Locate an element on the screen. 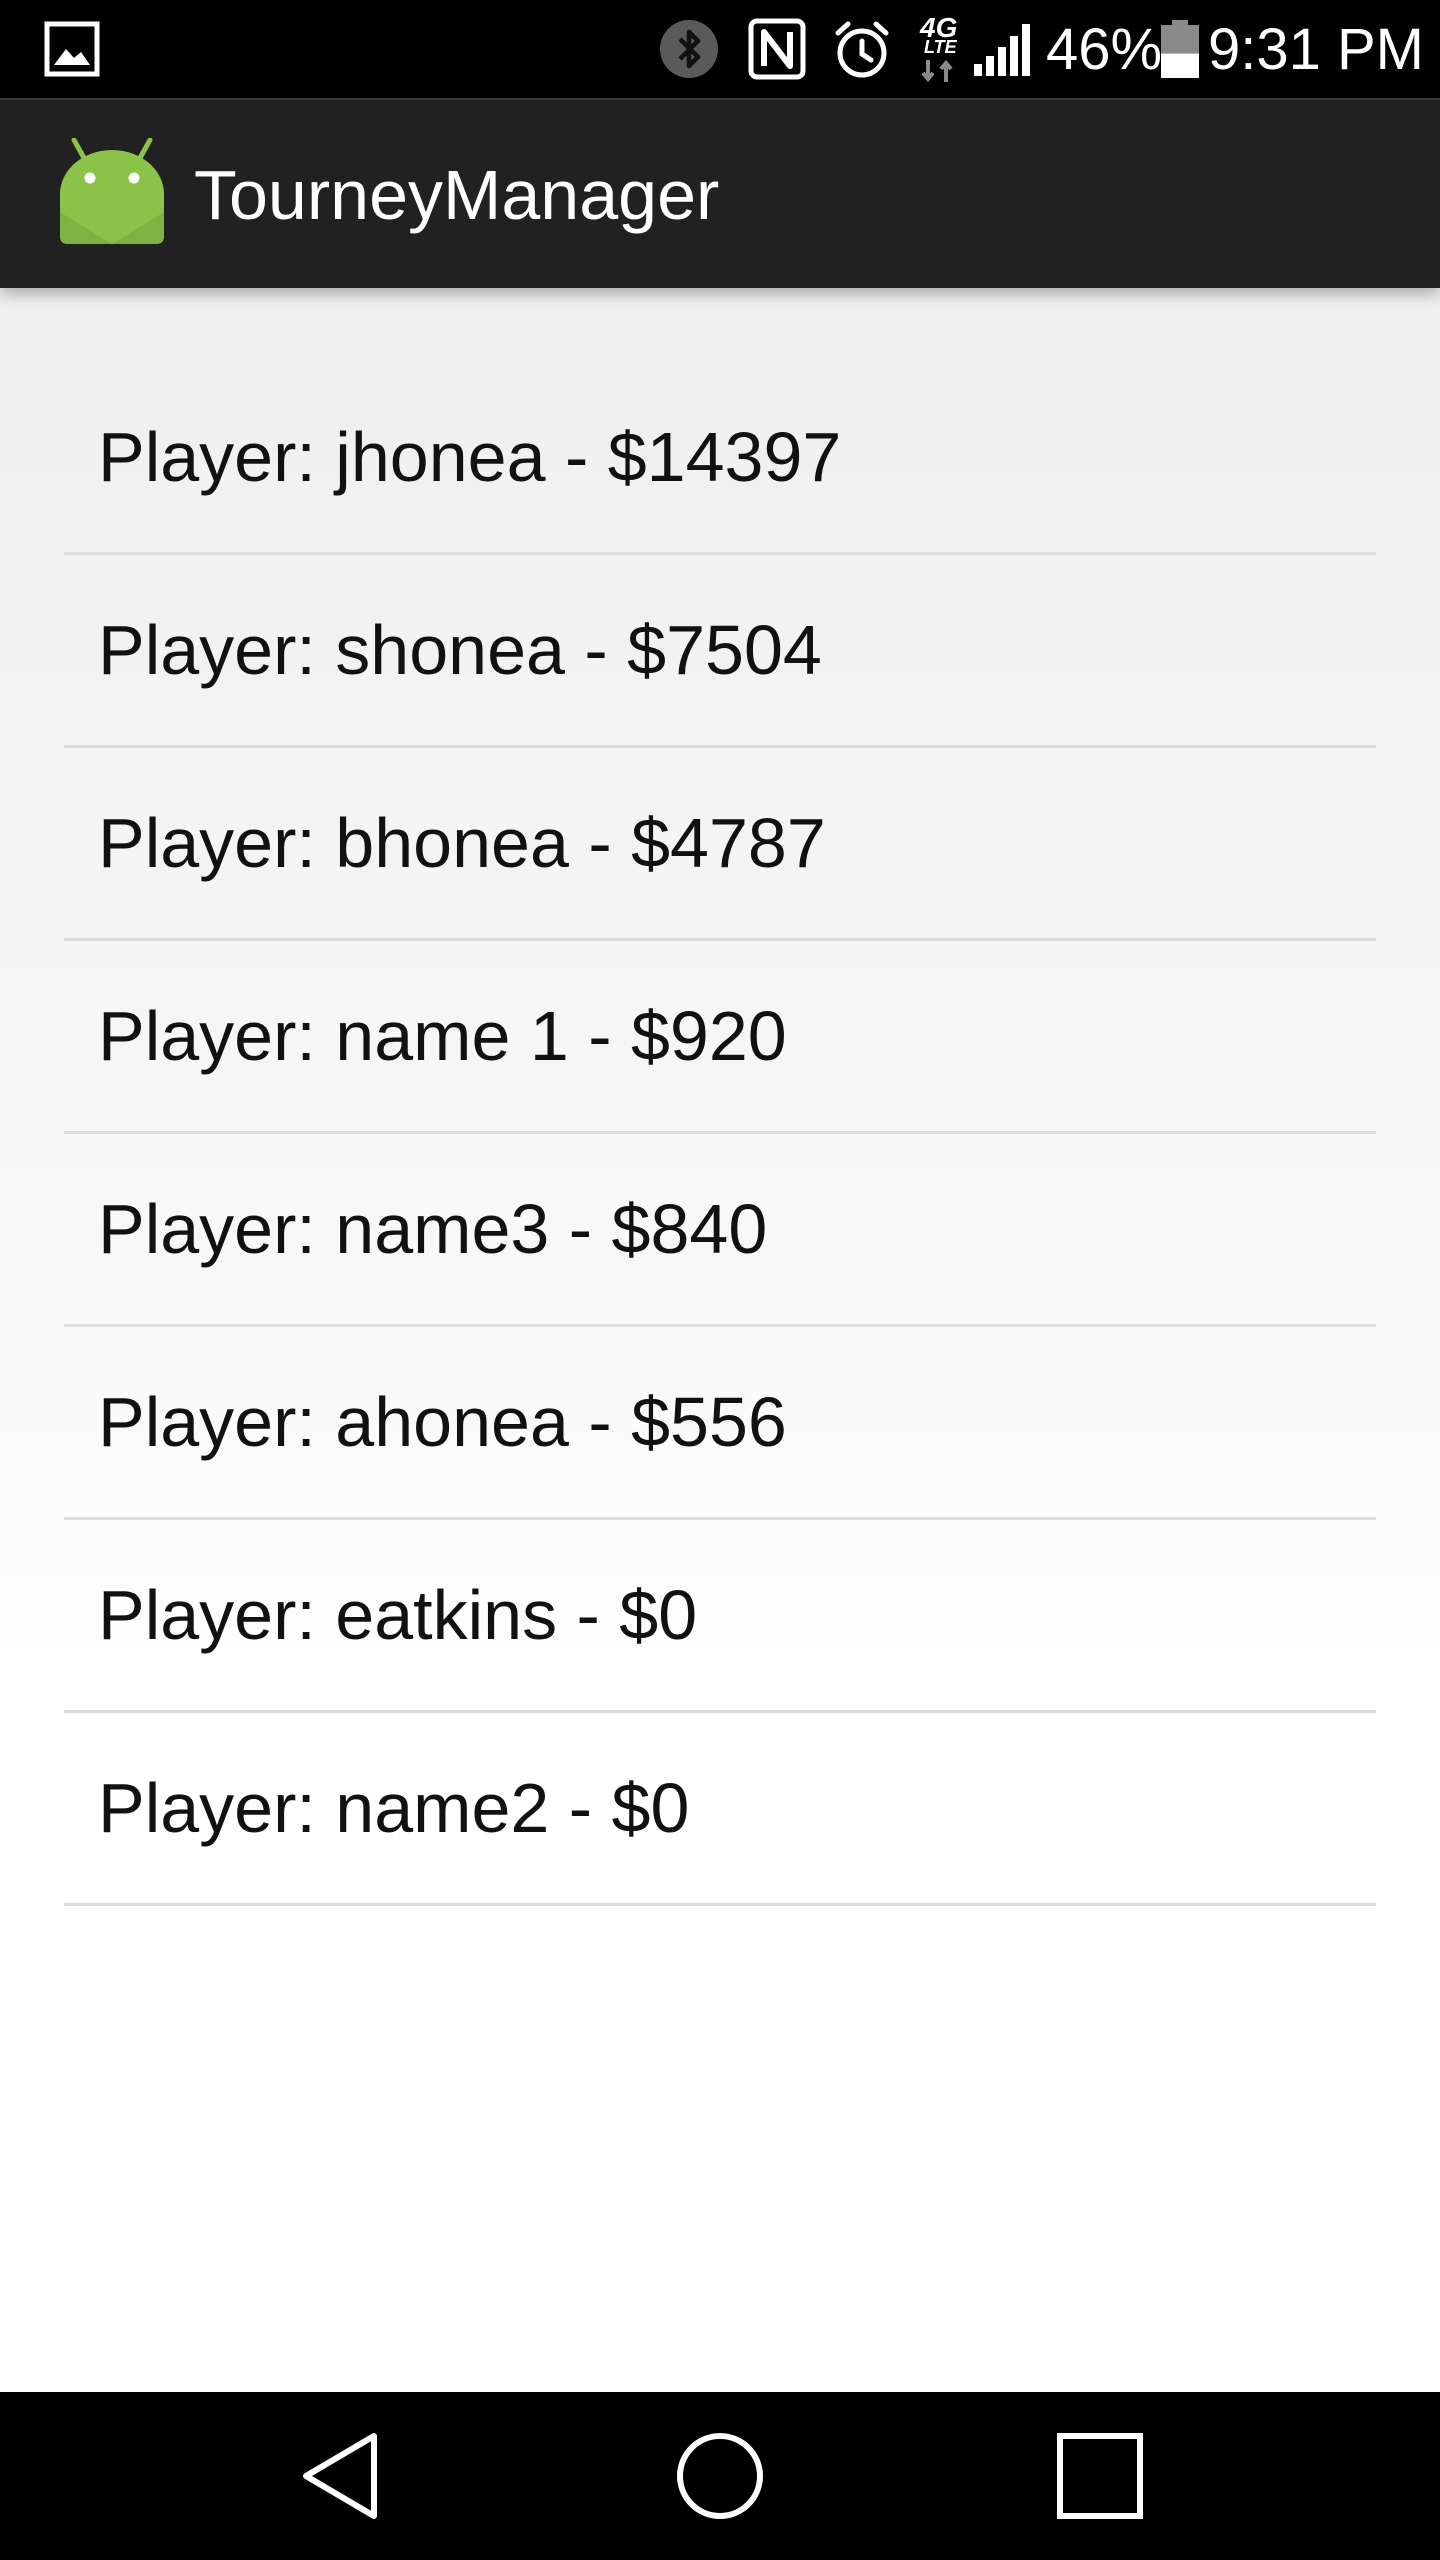  home-button is located at coordinates (720, 2476).